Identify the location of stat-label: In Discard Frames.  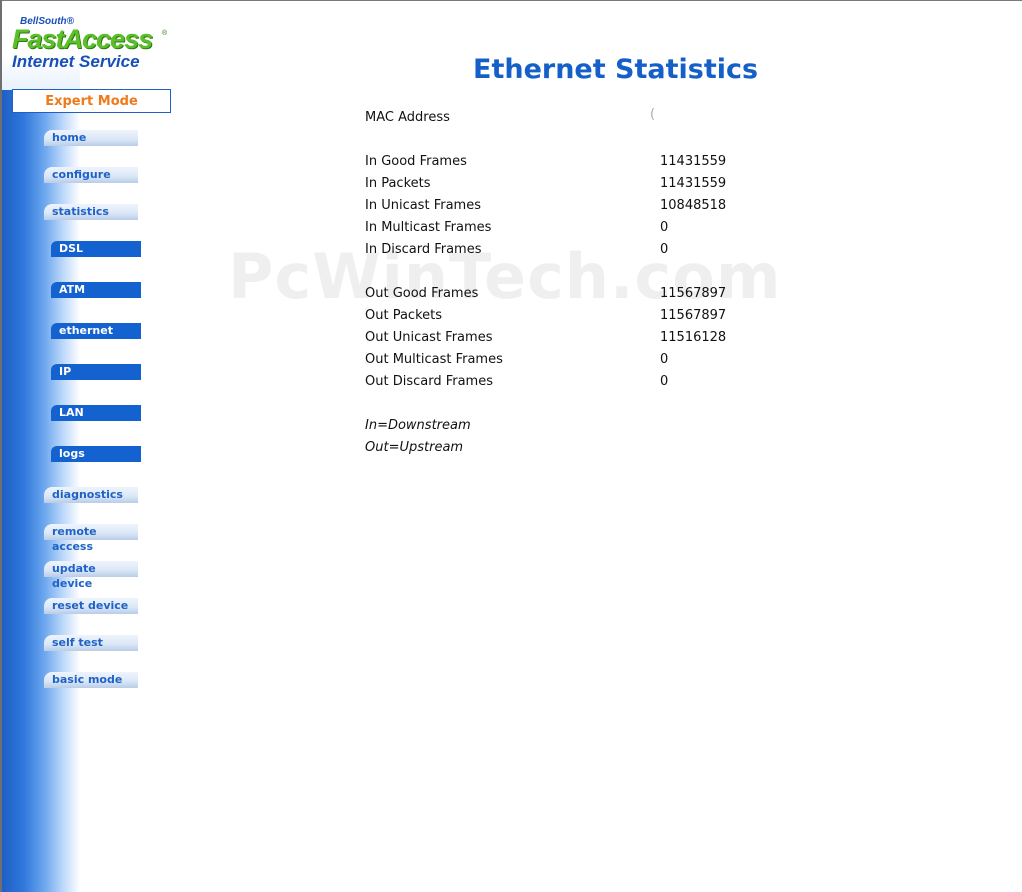
(423, 249).